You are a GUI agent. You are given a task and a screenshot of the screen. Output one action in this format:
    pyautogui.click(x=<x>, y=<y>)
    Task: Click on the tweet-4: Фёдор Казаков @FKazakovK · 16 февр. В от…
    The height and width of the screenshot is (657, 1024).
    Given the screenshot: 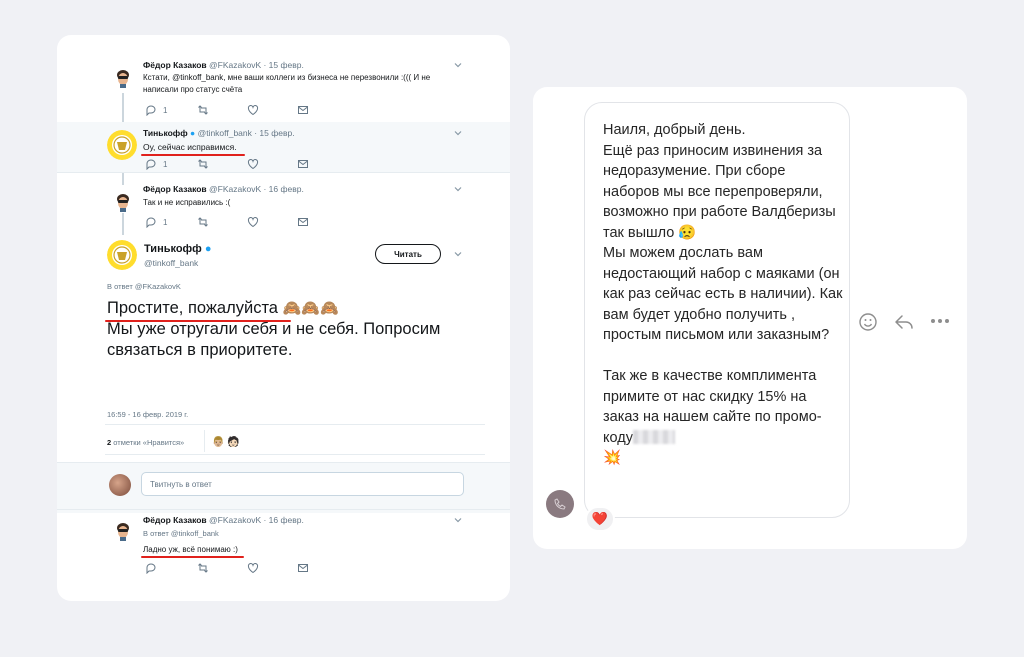 What is the action you would take?
    pyautogui.click(x=283, y=544)
    